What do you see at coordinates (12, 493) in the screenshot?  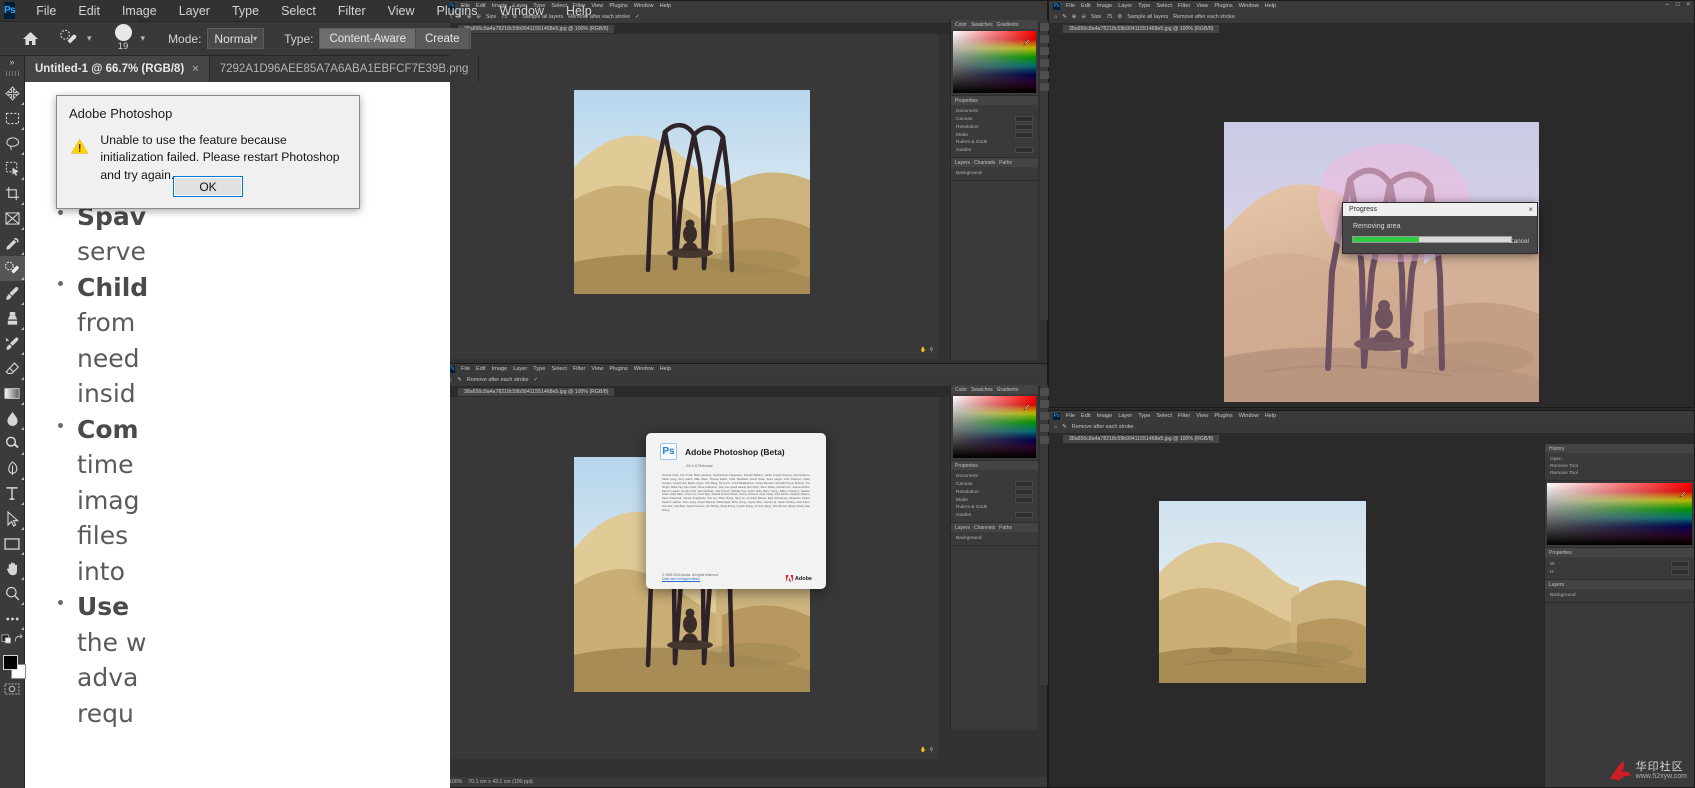 I see `type-tool` at bounding box center [12, 493].